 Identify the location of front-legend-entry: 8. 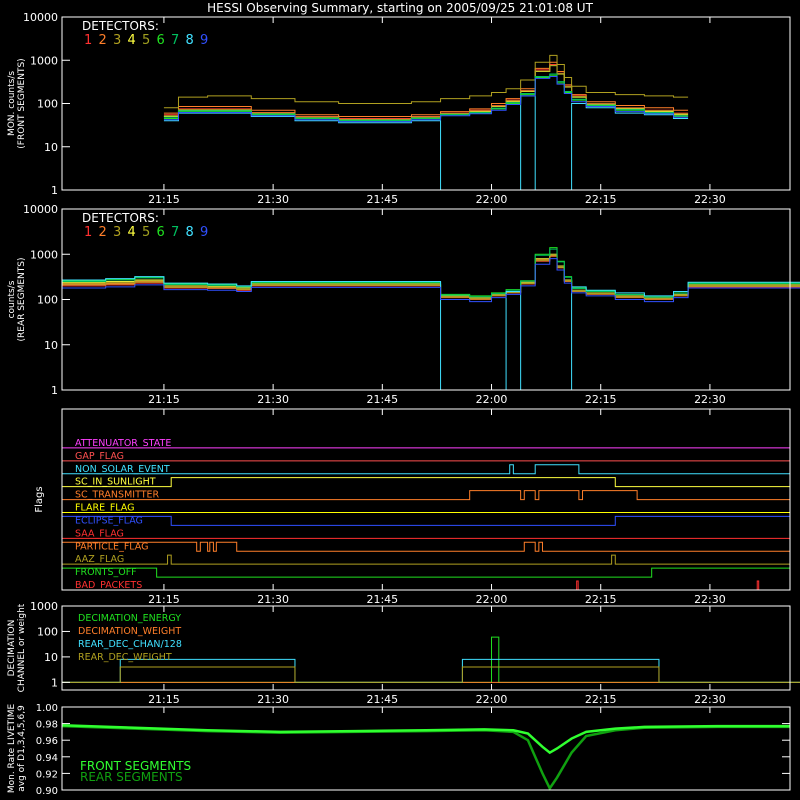
(190, 40).